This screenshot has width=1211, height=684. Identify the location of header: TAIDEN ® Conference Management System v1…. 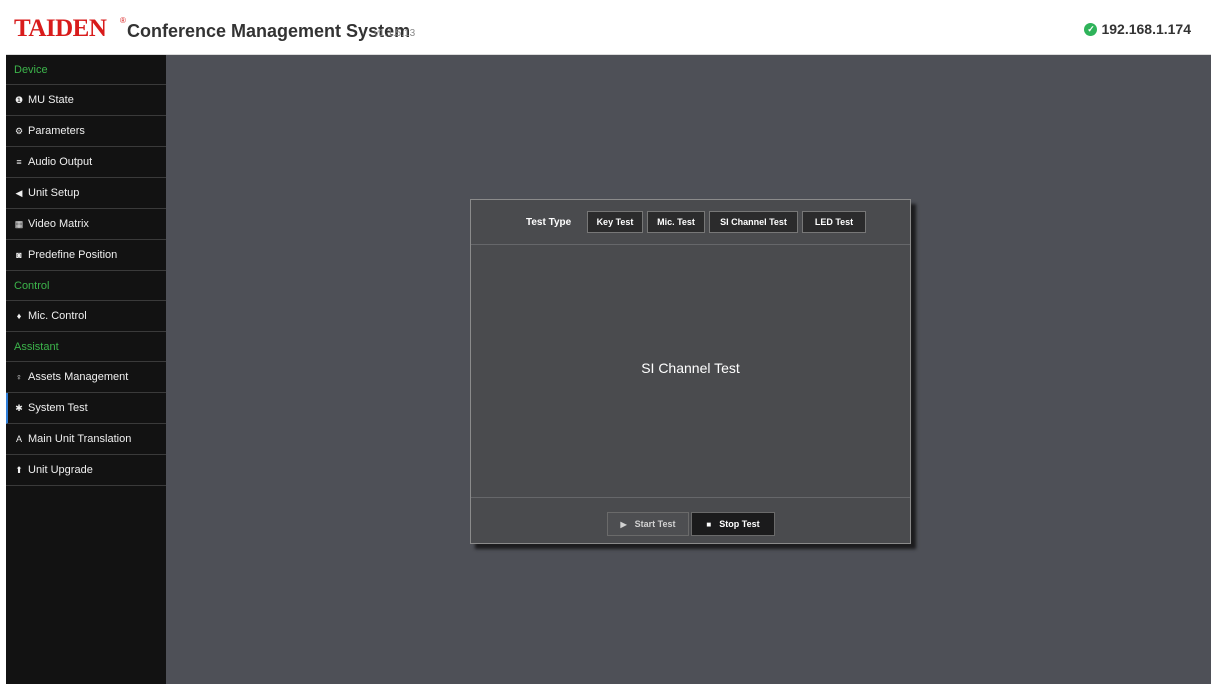
(608, 30).